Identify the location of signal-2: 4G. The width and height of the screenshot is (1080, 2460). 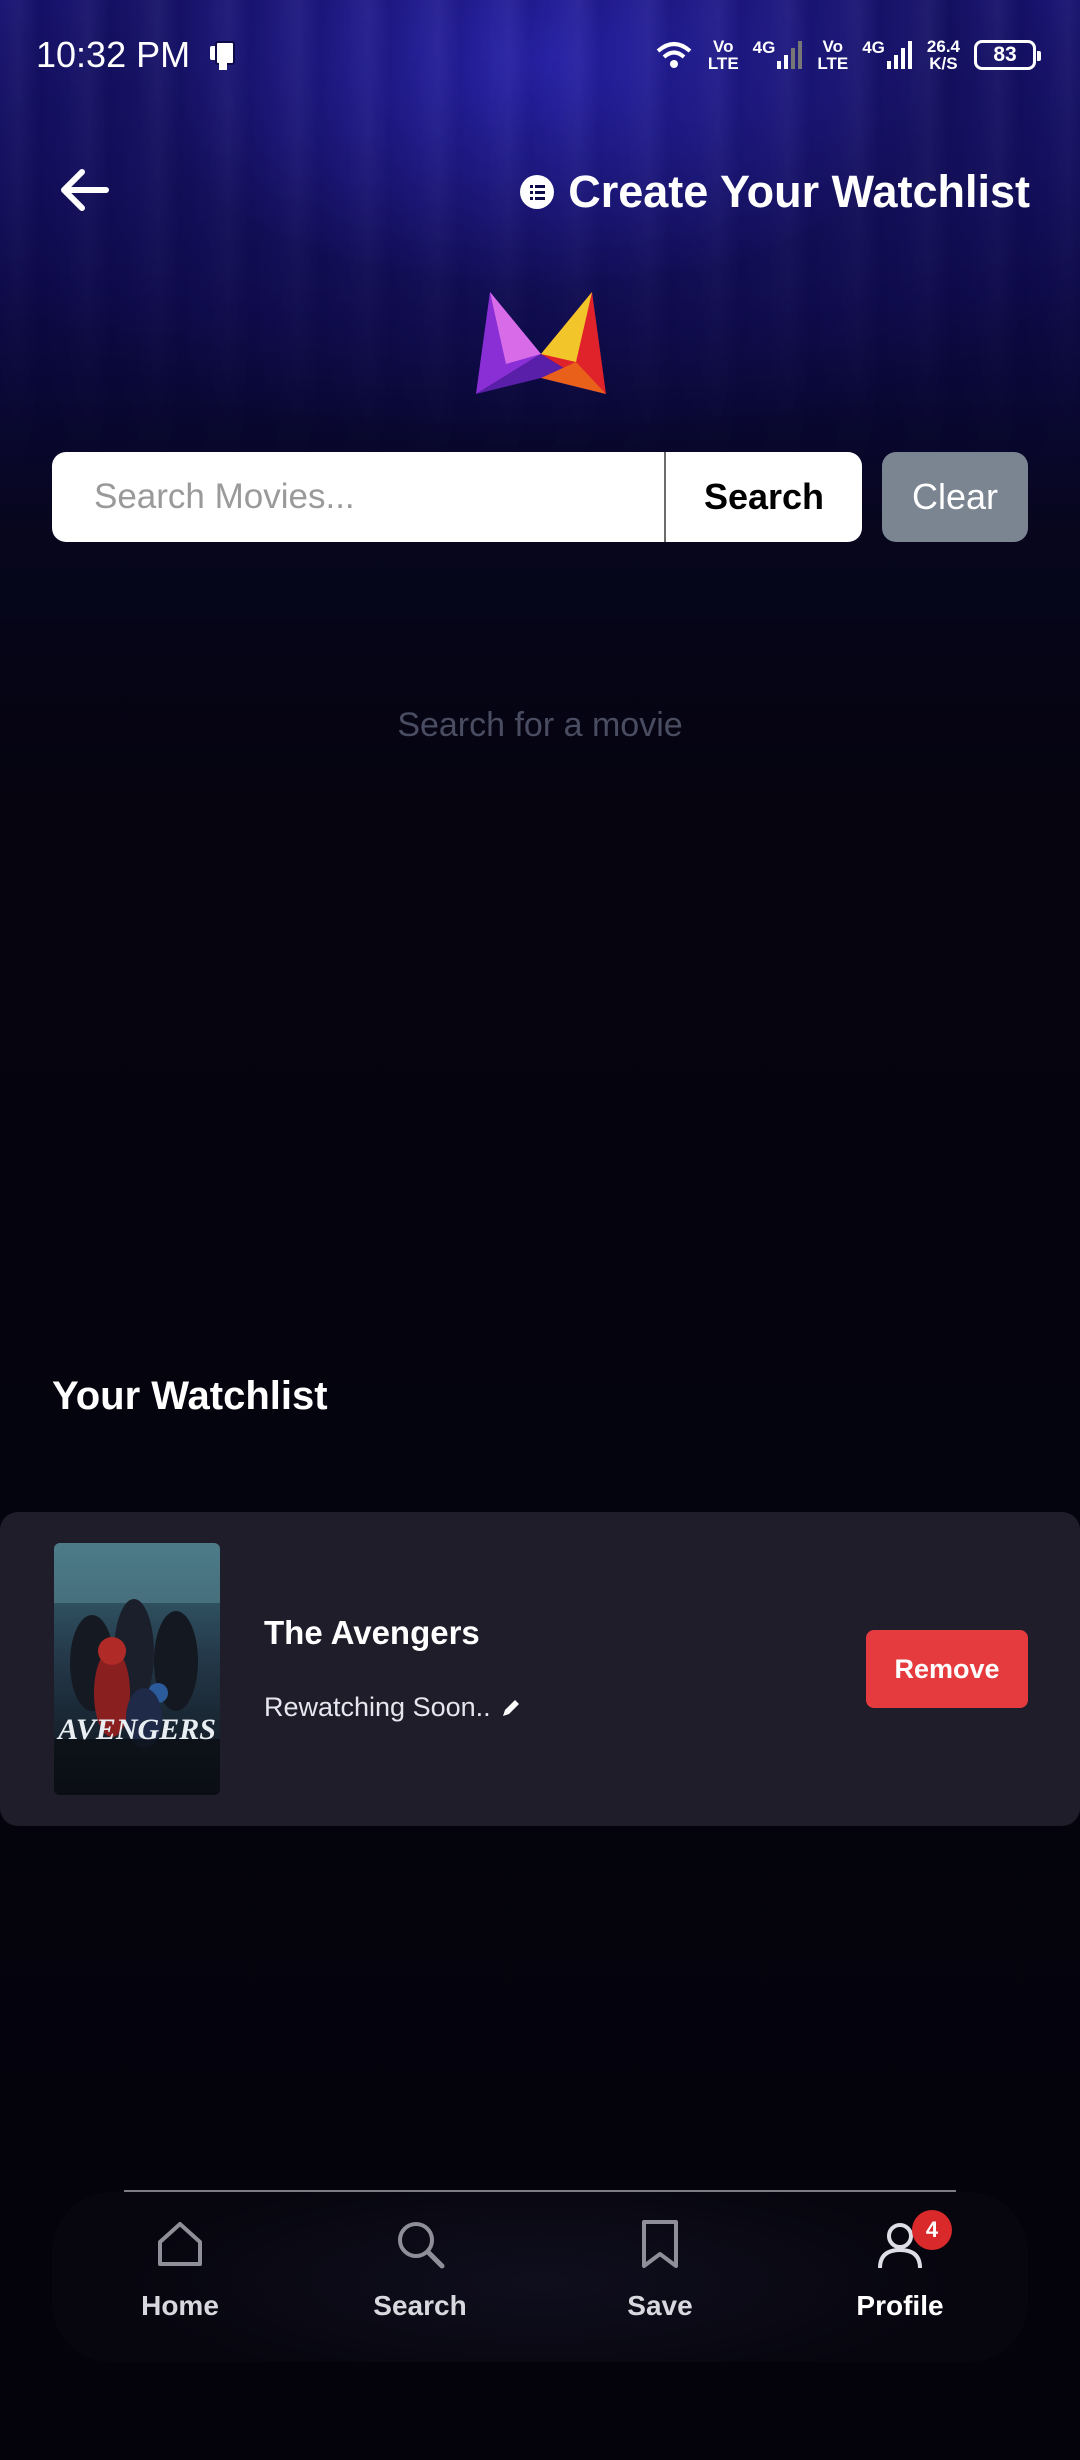
(887, 55).